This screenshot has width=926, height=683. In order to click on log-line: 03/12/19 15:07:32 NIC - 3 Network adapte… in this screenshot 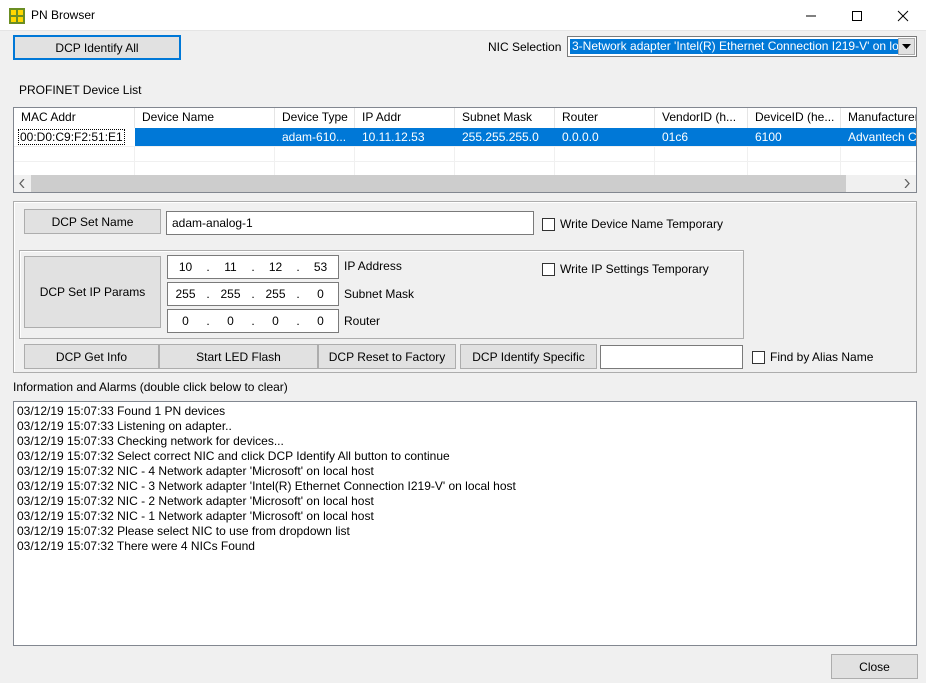, I will do `click(266, 486)`.